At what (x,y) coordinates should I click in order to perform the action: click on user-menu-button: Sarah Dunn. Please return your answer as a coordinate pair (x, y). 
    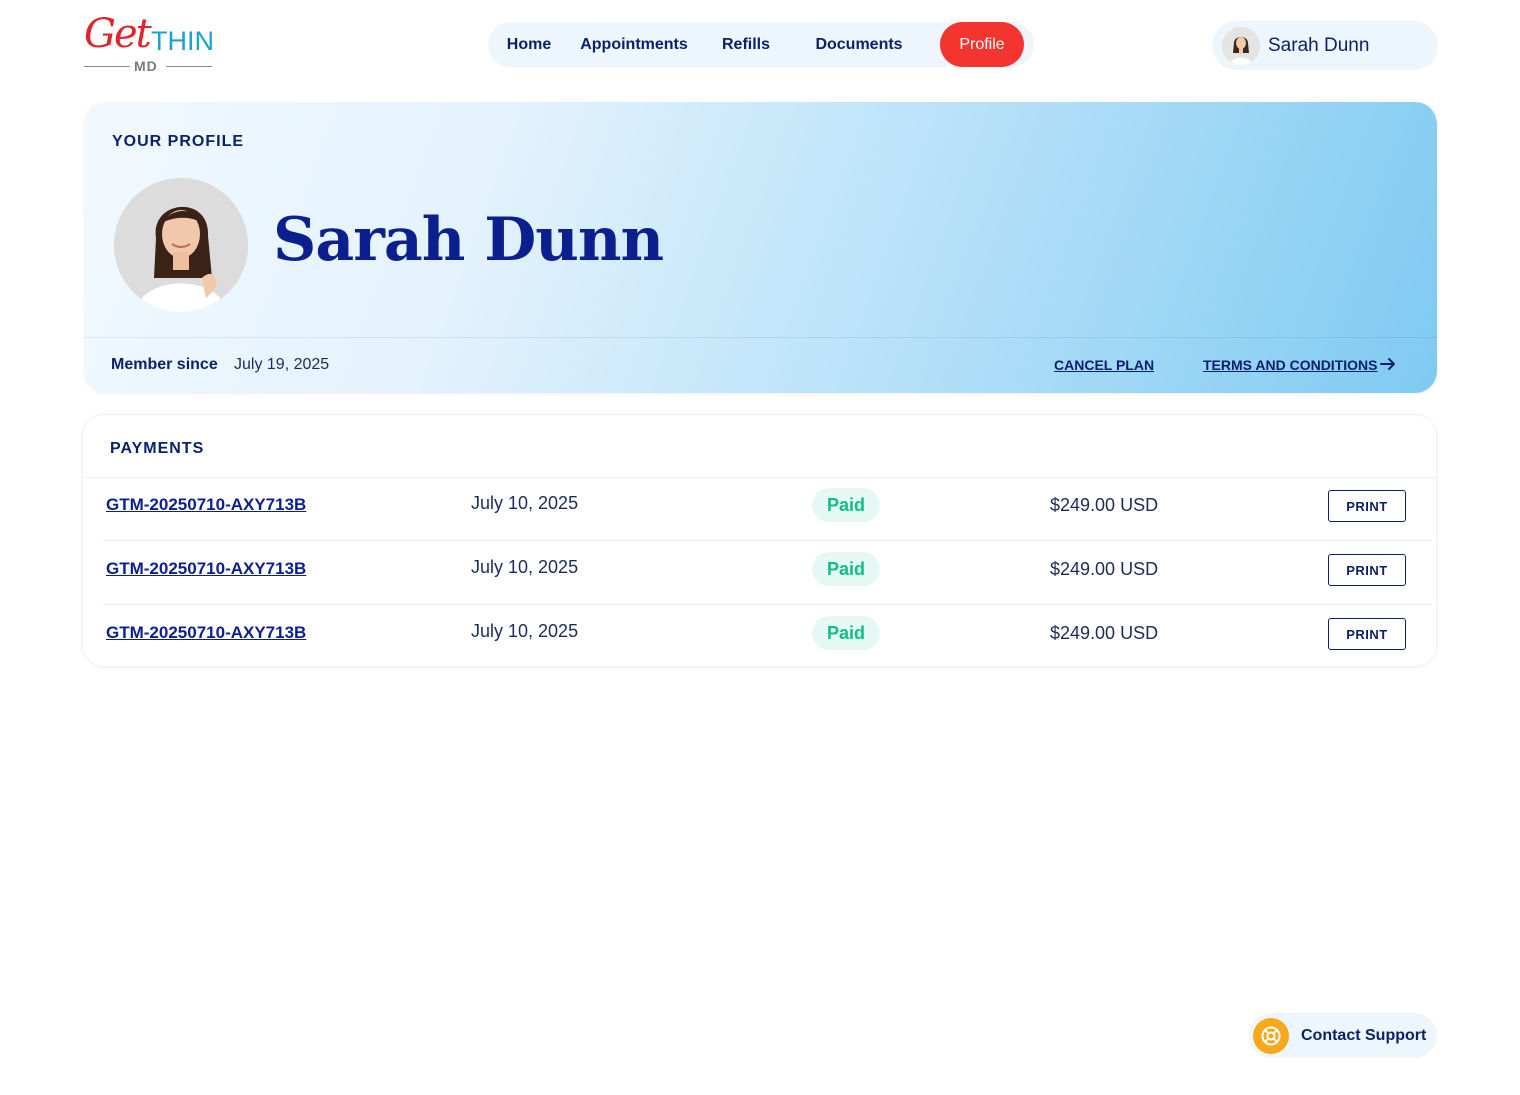
    Looking at the image, I should click on (1325, 45).